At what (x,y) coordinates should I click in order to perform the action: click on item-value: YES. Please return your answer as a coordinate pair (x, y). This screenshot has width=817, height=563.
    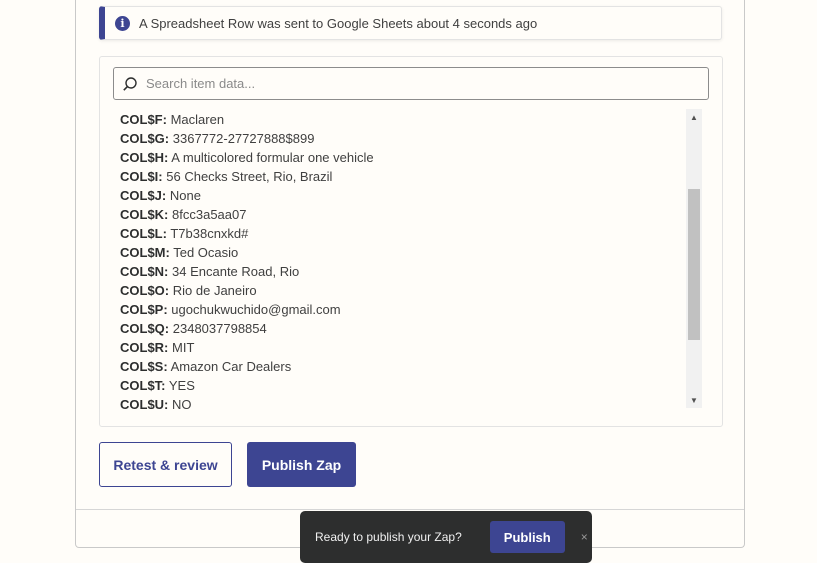
    Looking at the image, I should click on (181, 385).